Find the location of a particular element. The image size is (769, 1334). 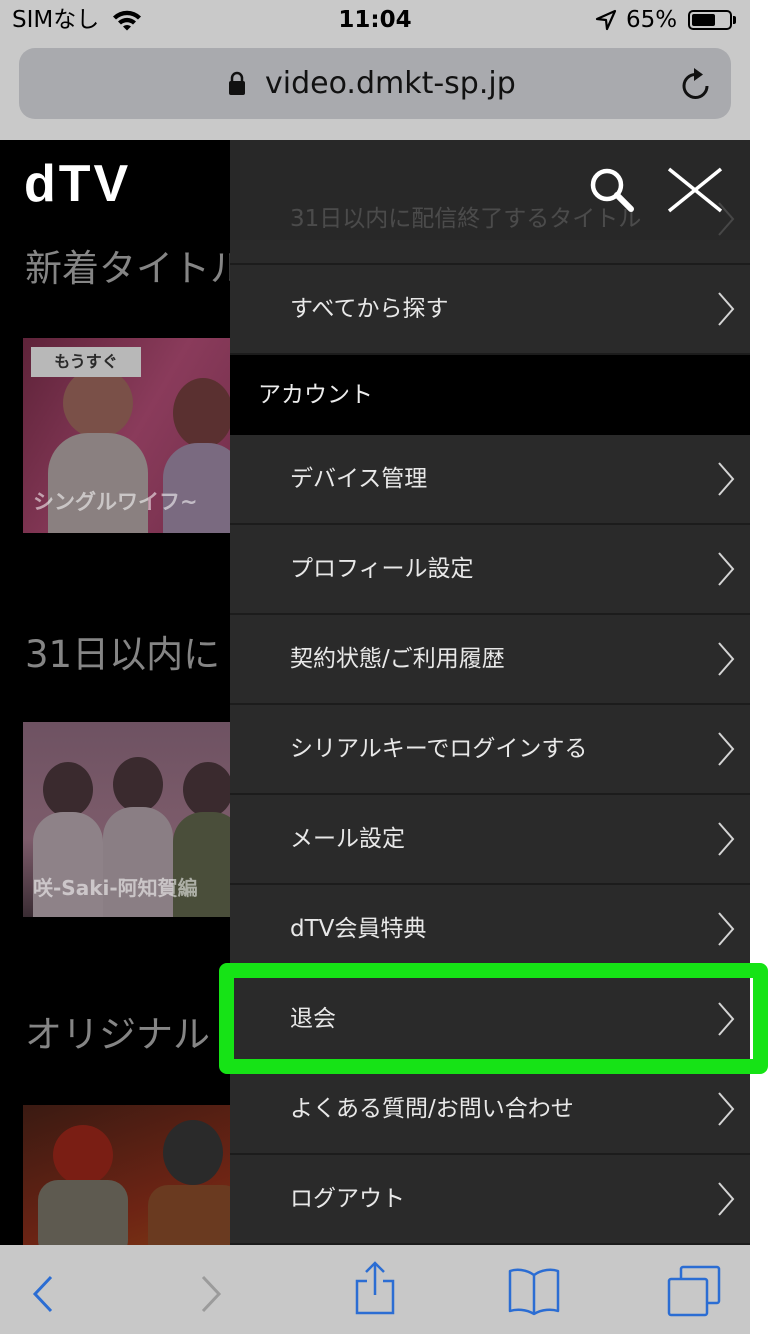

menu-item-label: 契約状態/ご利用履歴 is located at coordinates (397, 659).